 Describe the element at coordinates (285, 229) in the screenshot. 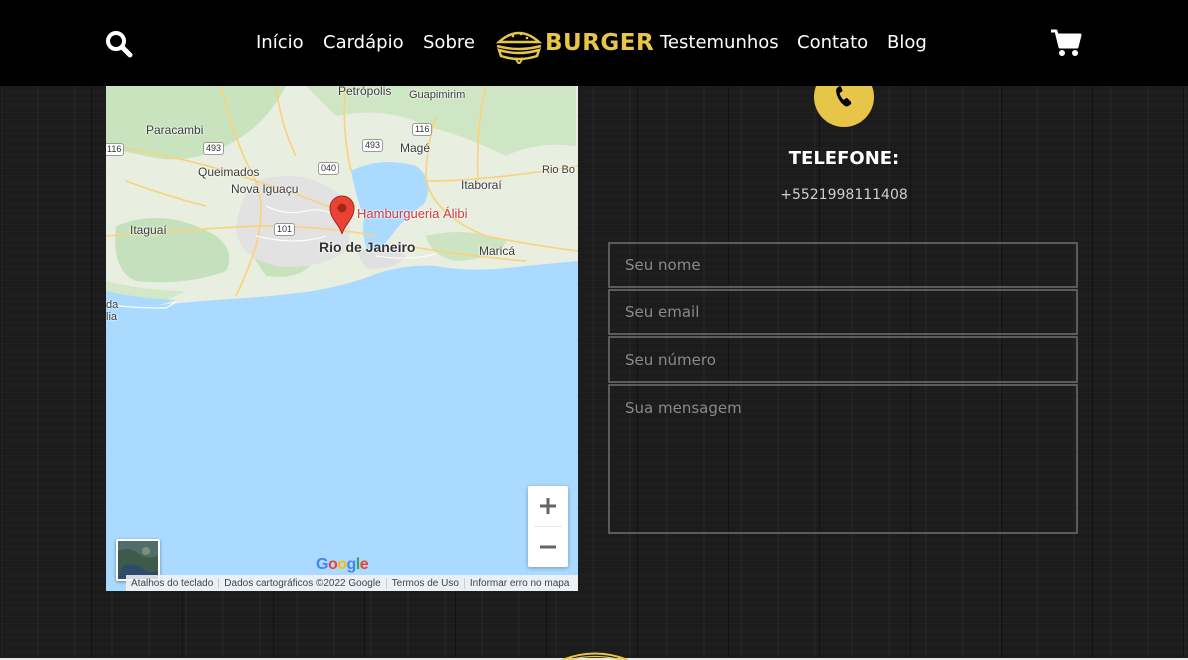

I see `road-shield: 101` at that location.